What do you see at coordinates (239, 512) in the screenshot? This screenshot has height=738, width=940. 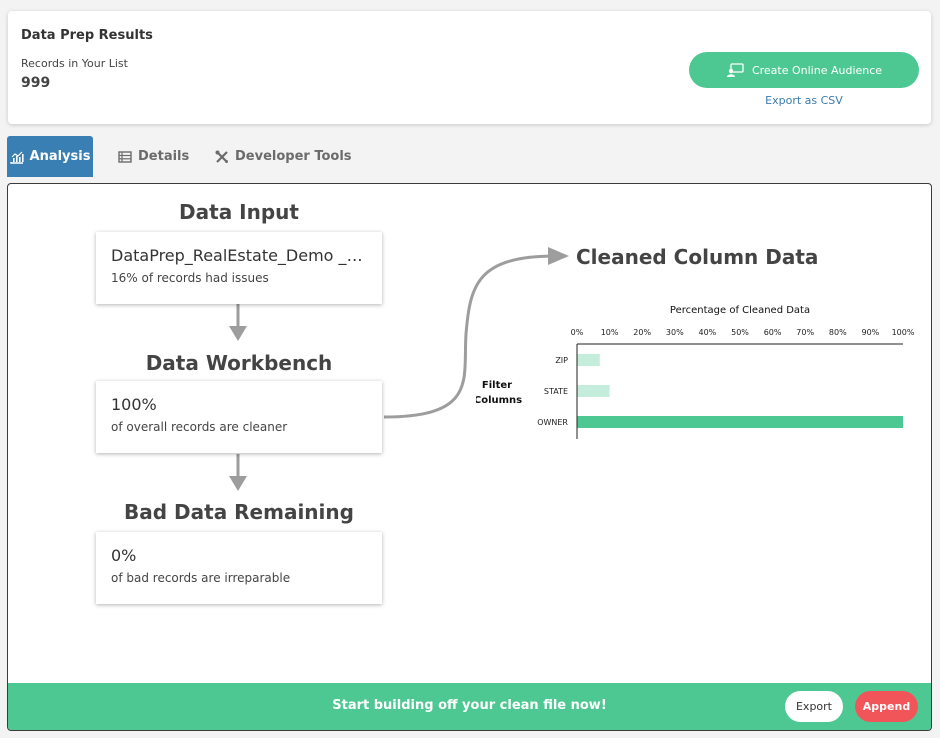 I see `bad-data-title: Bad Data Remaining` at bounding box center [239, 512].